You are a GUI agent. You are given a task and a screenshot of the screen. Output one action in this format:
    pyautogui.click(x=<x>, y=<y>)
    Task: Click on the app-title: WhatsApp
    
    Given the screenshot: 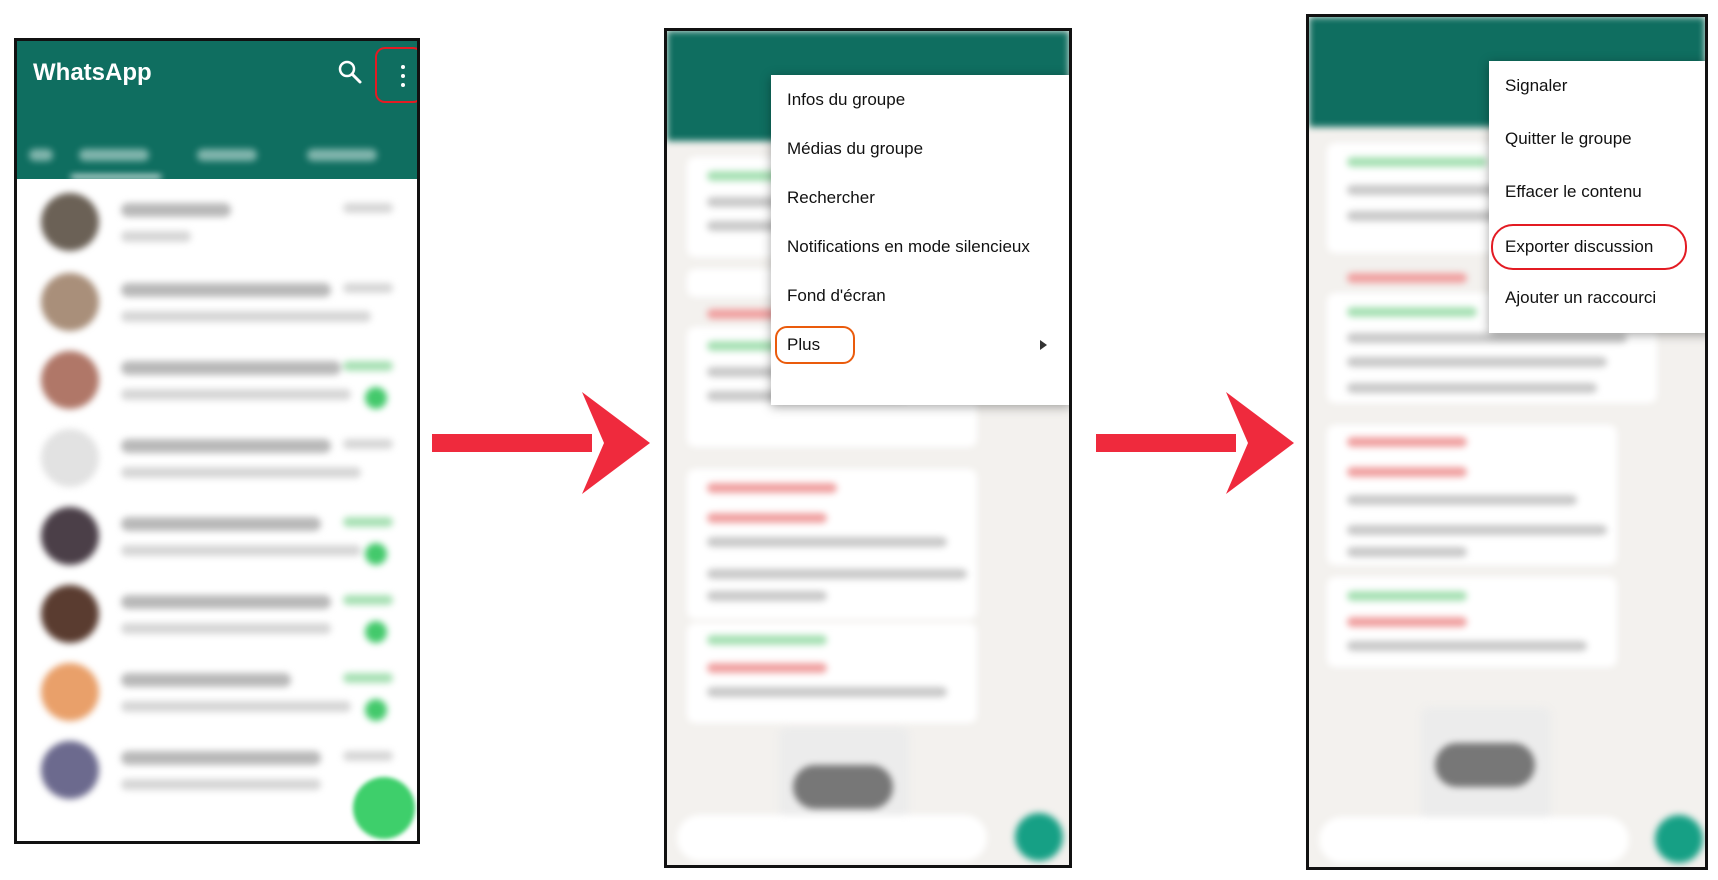 What is the action you would take?
    pyautogui.click(x=92, y=72)
    